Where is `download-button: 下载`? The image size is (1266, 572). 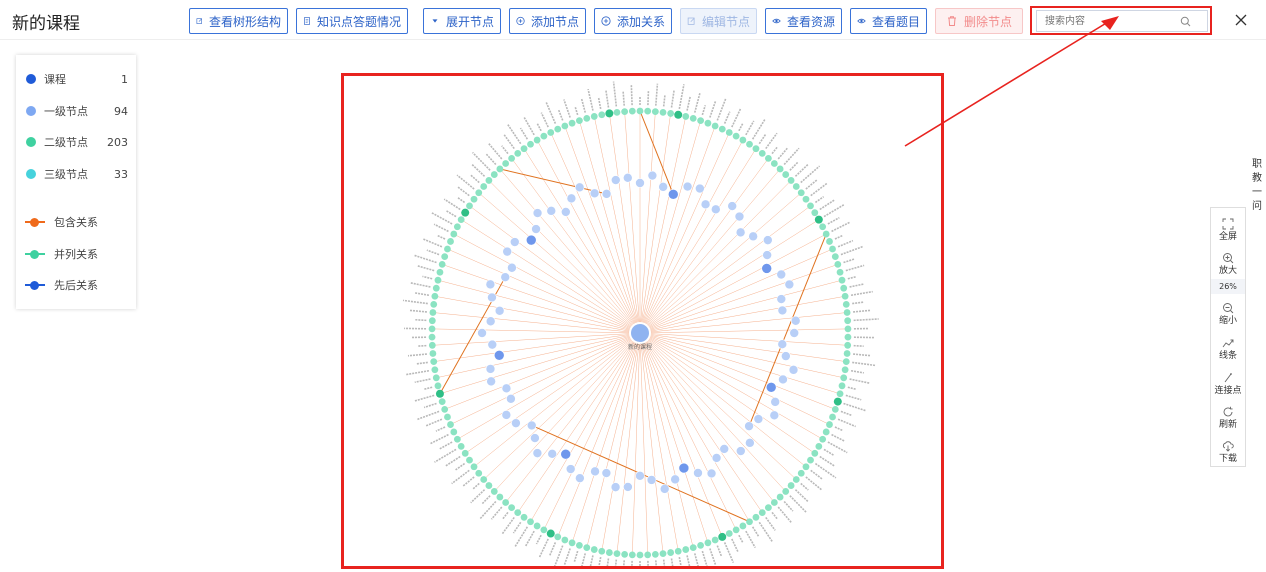 download-button: 下载 is located at coordinates (1228, 449).